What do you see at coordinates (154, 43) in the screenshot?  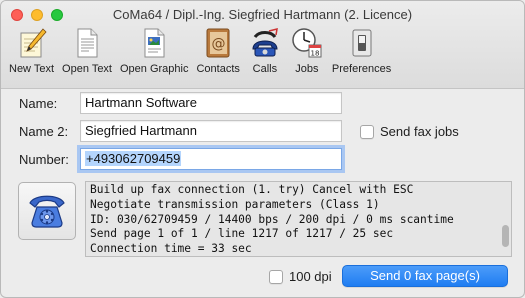 I see `graphic-document-icon` at bounding box center [154, 43].